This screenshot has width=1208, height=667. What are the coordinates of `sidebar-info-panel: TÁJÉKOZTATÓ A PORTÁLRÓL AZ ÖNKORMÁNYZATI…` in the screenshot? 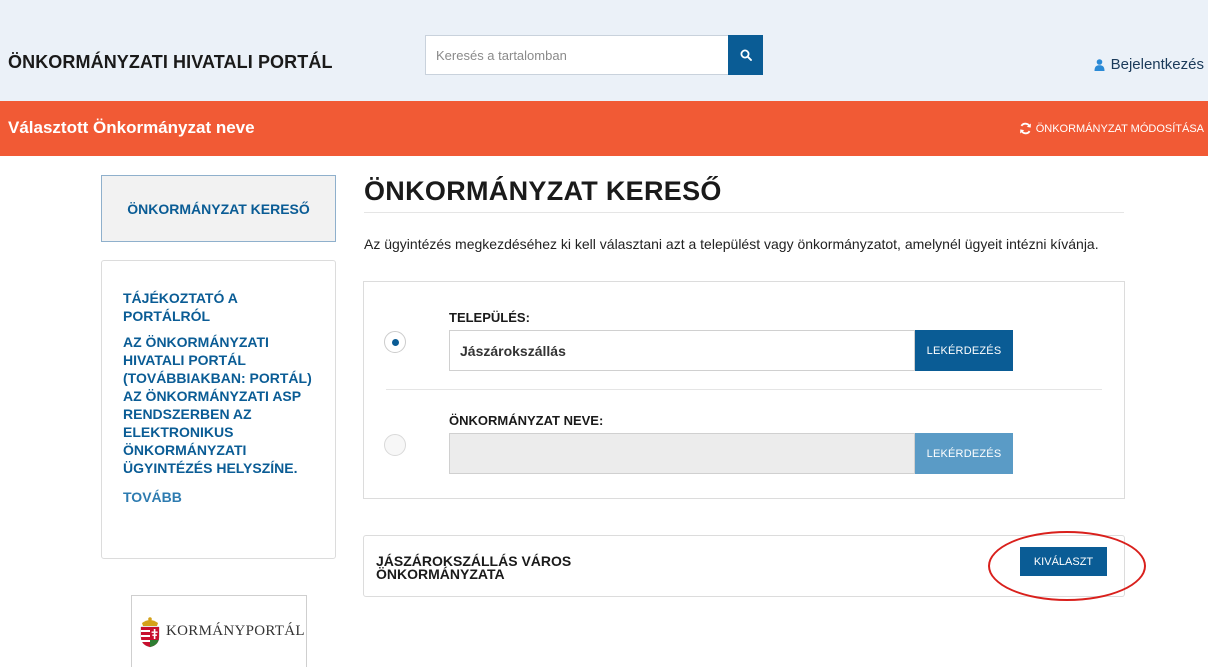 It's located at (218, 409).